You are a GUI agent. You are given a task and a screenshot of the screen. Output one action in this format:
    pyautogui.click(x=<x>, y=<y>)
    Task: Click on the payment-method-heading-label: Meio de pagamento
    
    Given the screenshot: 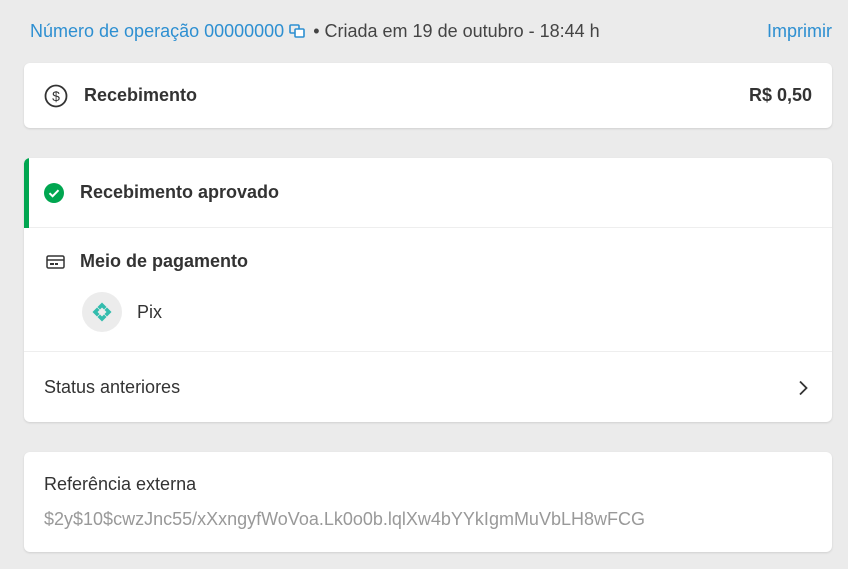 What is the action you would take?
    pyautogui.click(x=164, y=261)
    